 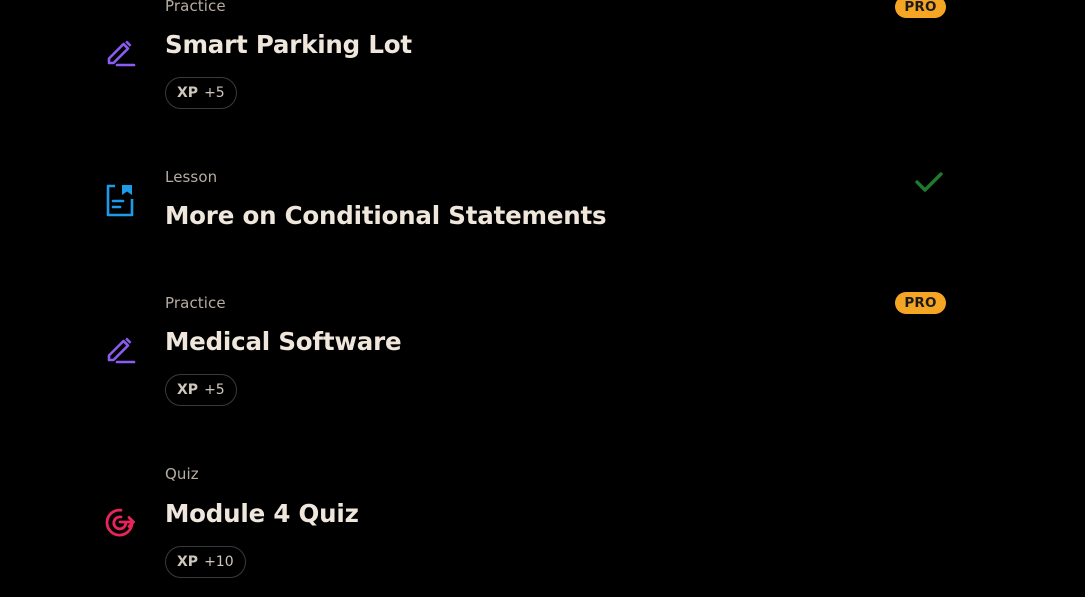 I want to click on target-icon, so click(x=120, y=522).